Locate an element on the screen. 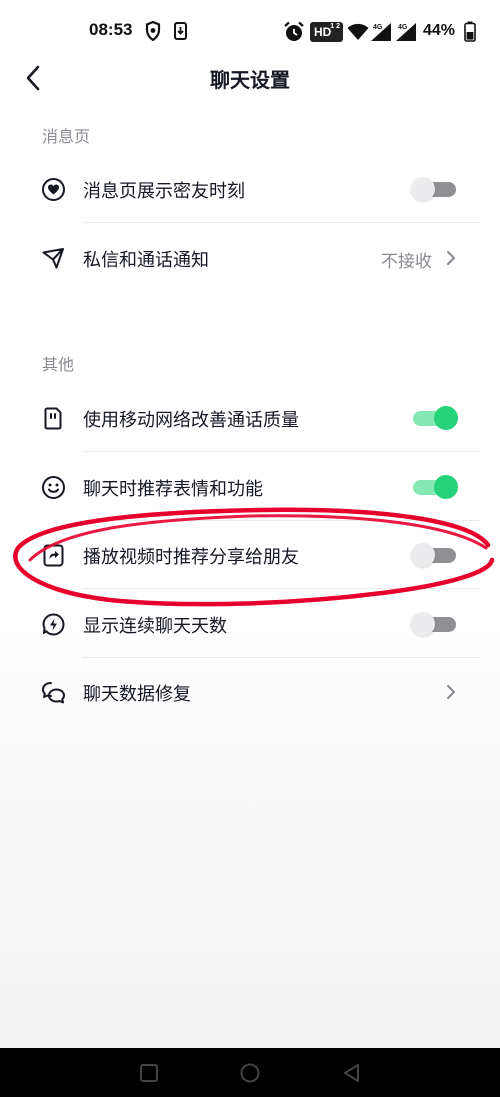  setting-row-recommend-share-video: 播放视频时推荐分享给朋友 is located at coordinates (250, 555).